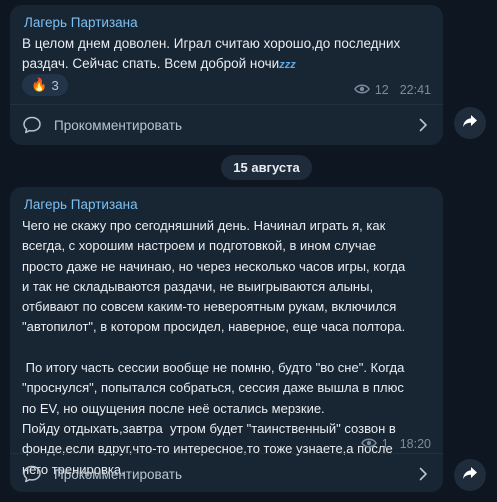 This screenshot has width=497, height=502. Describe the element at coordinates (266, 167) in the screenshot. I see `date-separator: 15 августа` at that location.